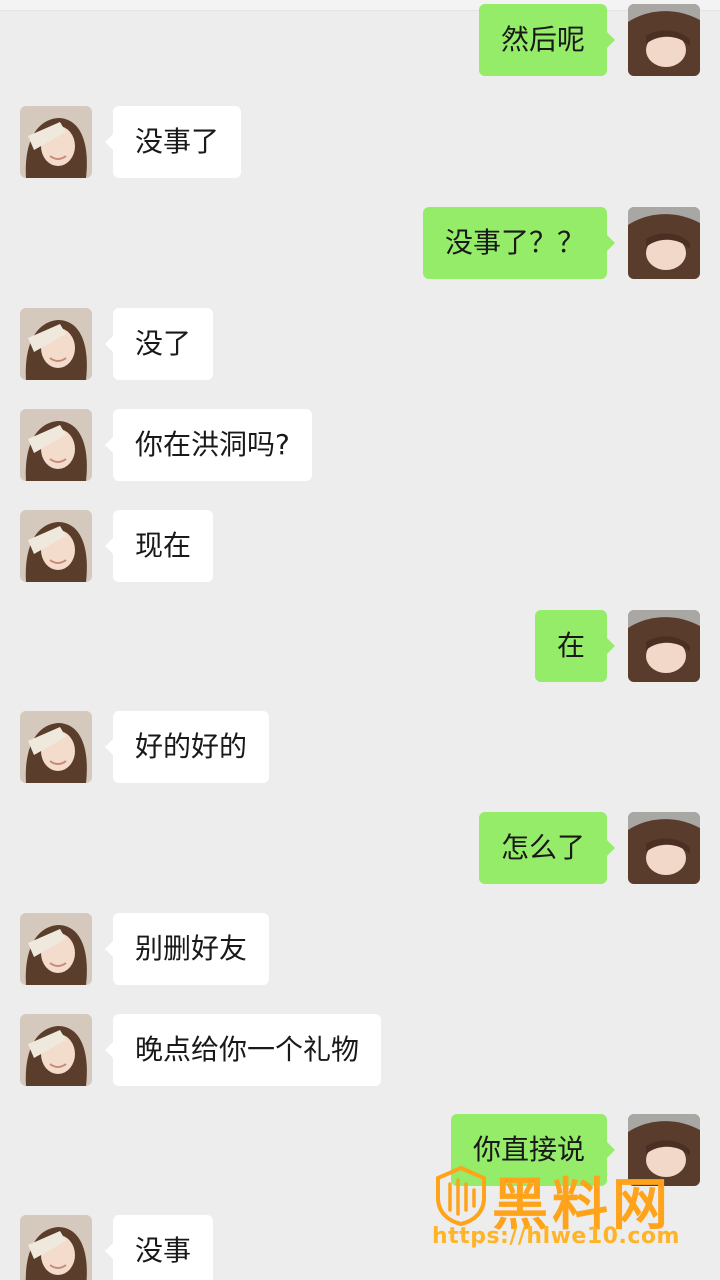 The width and height of the screenshot is (720, 1280). Describe the element at coordinates (159, 1247) in the screenshot. I see `incoming-message-bubble: 没事` at that location.